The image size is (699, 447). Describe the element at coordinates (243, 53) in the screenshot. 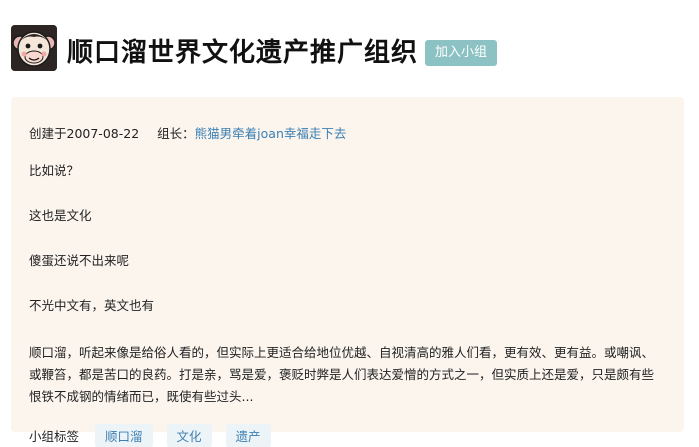

I see `group-title: 顺口溜世界文化遗产推广组织` at that location.